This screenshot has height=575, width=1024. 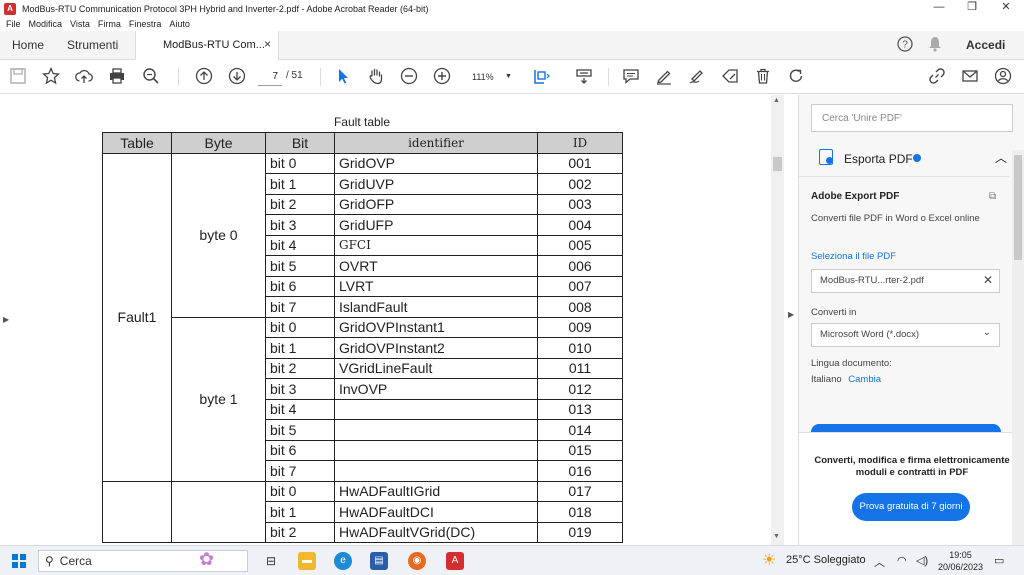 I want to click on panel-divider, so click(x=904, y=176).